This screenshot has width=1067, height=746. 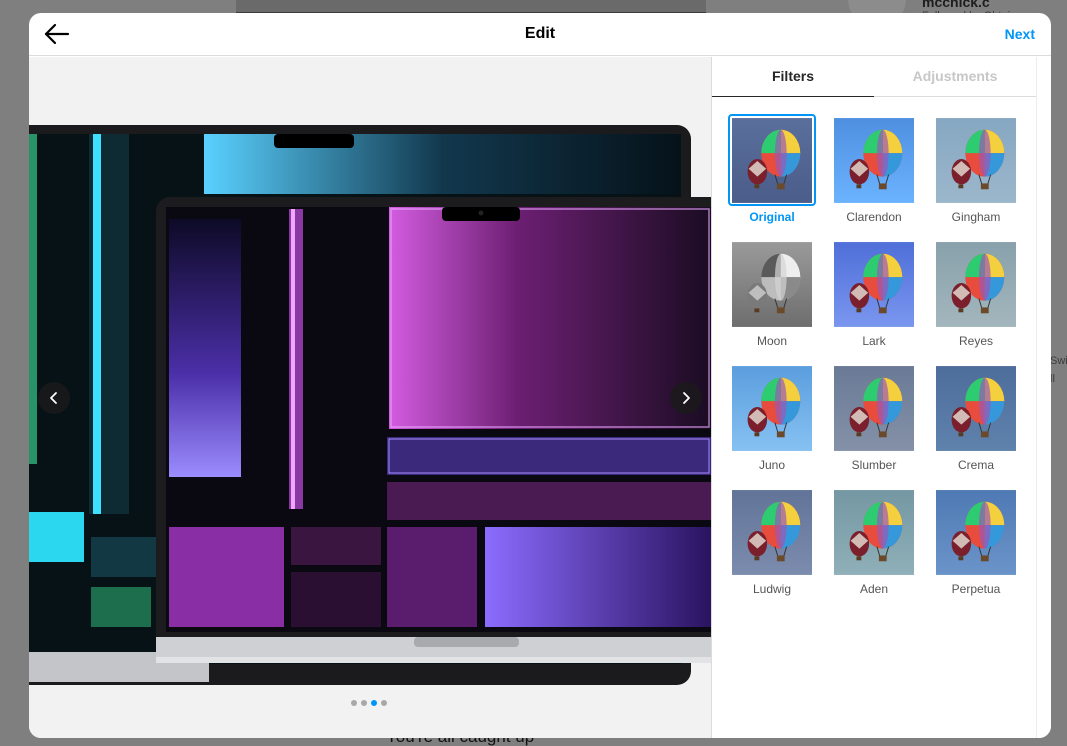 What do you see at coordinates (772, 465) in the screenshot?
I see `filter-label: Juno` at bounding box center [772, 465].